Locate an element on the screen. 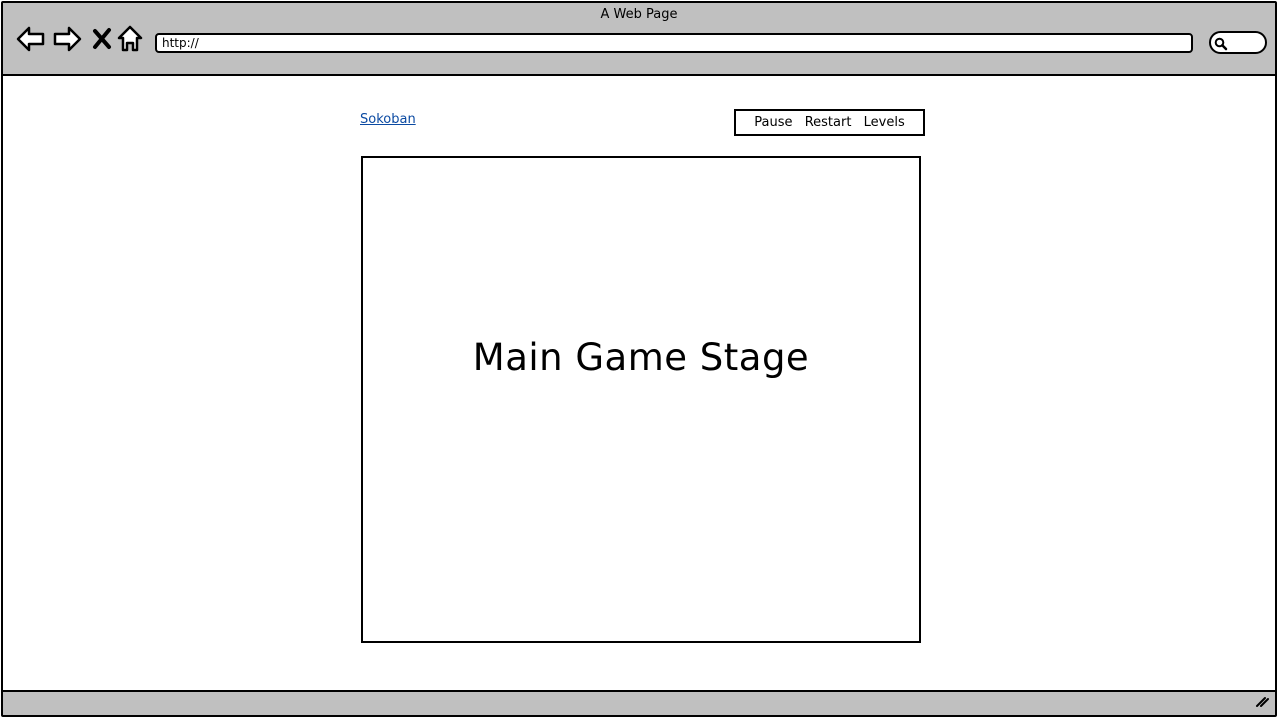  window-title: A Web Page is located at coordinates (639, 14).